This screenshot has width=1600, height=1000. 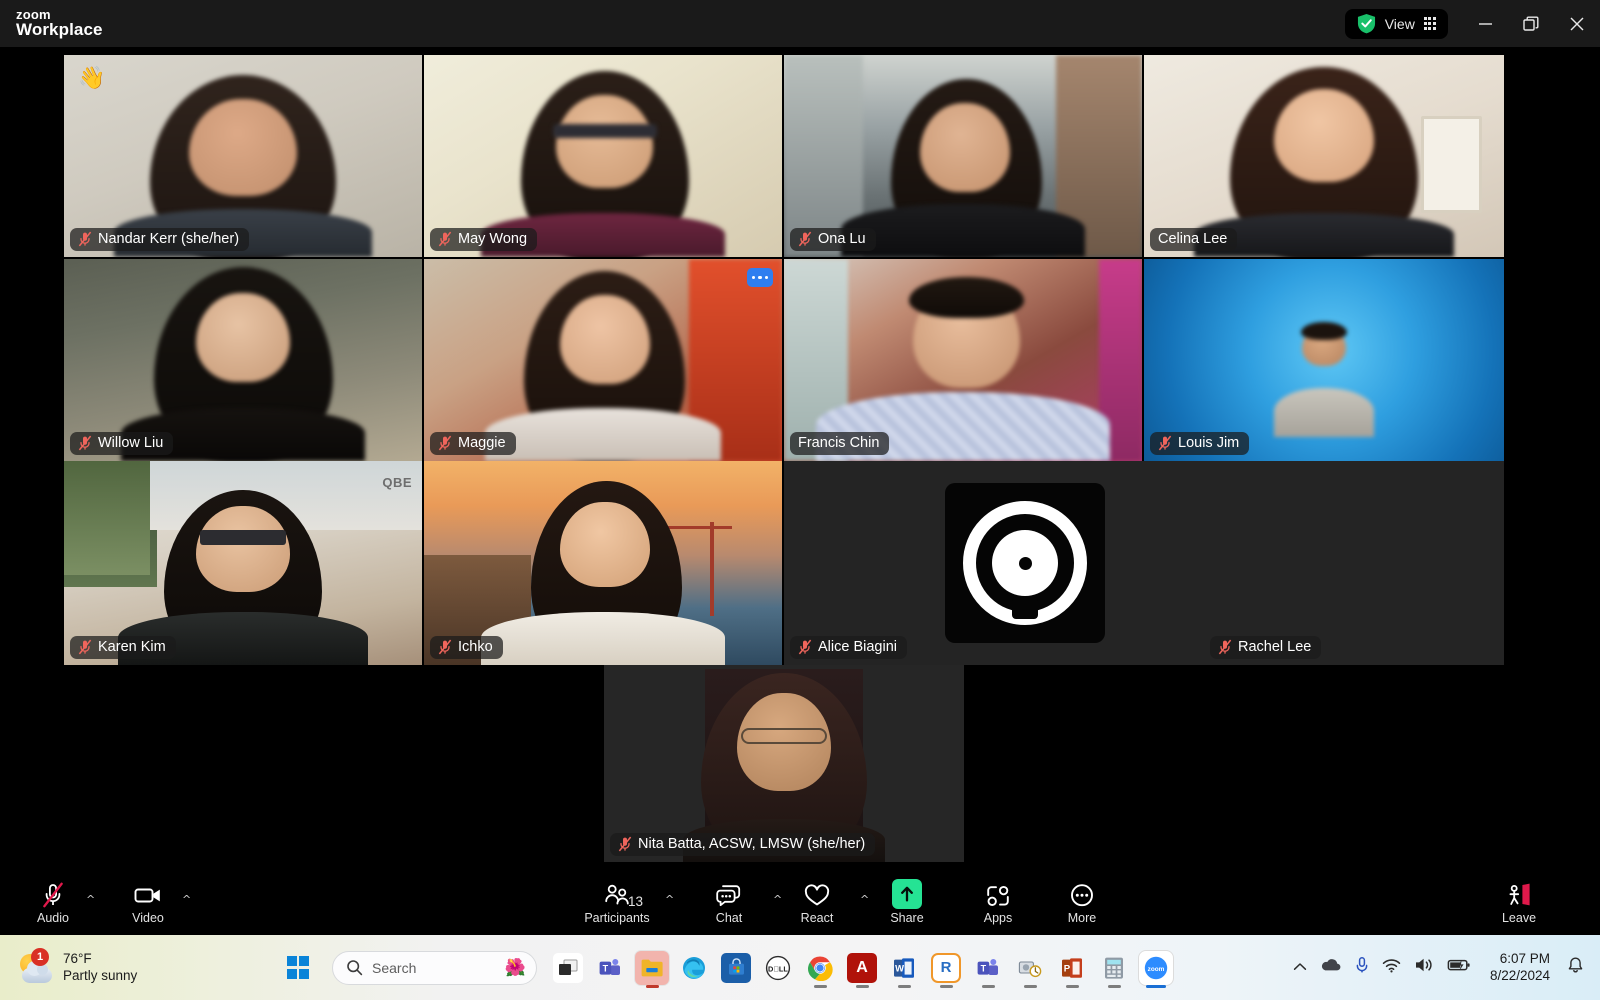 What do you see at coordinates (1520, 968) in the screenshot?
I see `taskbar-clock: 6:07 PM 8/22/2024` at bounding box center [1520, 968].